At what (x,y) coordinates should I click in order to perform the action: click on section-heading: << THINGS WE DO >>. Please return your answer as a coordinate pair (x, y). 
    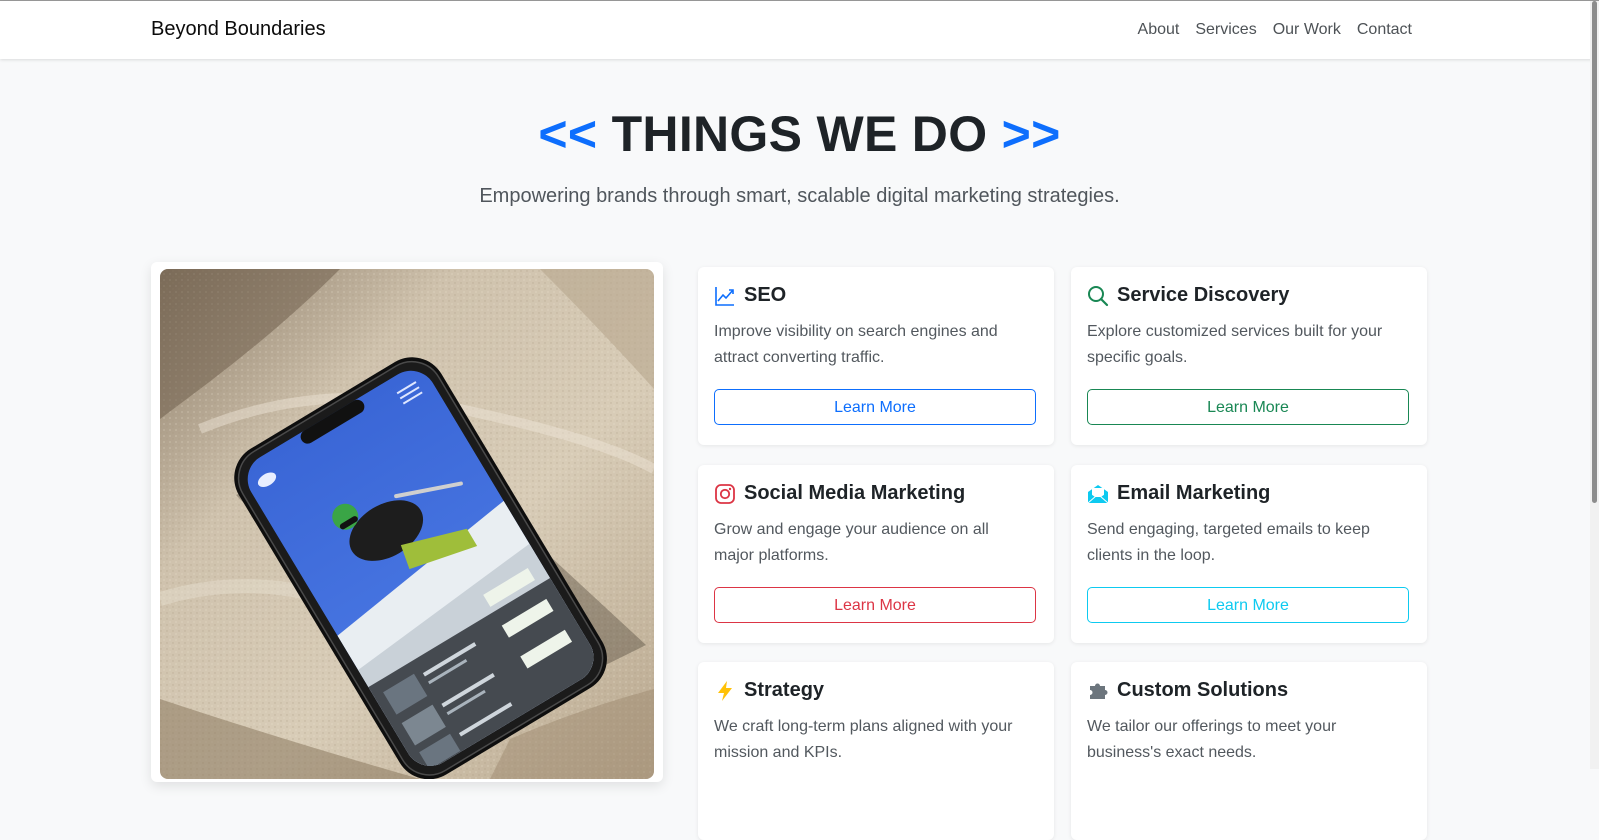
    Looking at the image, I should click on (799, 134).